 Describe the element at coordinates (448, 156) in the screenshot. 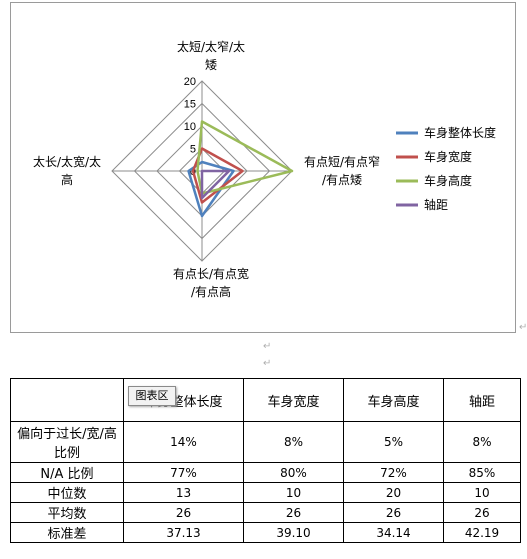

I see `legend-label-2: 车身宽度` at that location.